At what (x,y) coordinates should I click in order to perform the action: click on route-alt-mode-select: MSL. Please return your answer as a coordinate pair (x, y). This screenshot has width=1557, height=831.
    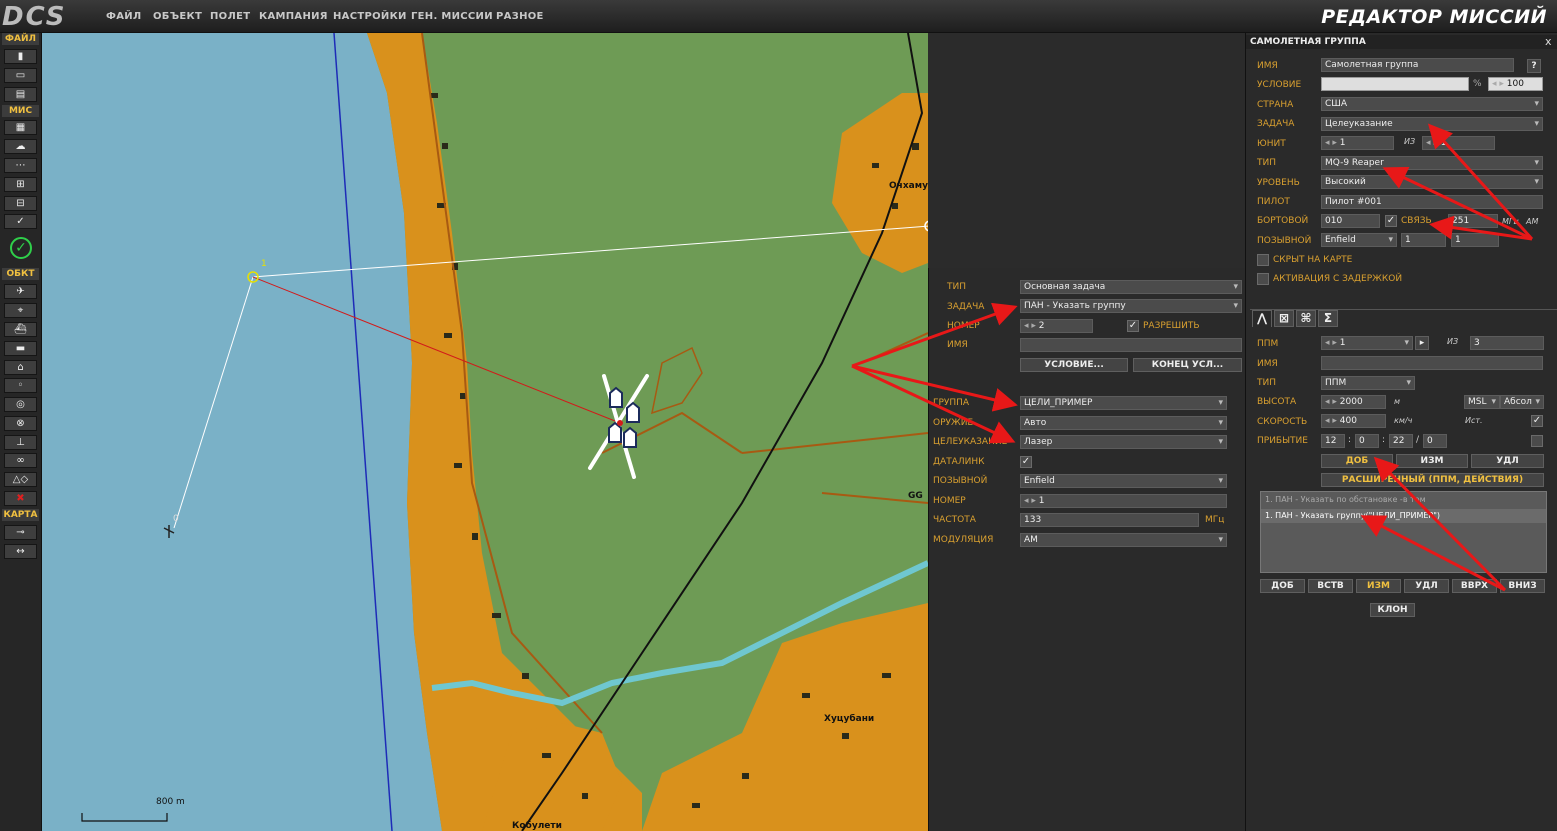
    Looking at the image, I should click on (1482, 402).